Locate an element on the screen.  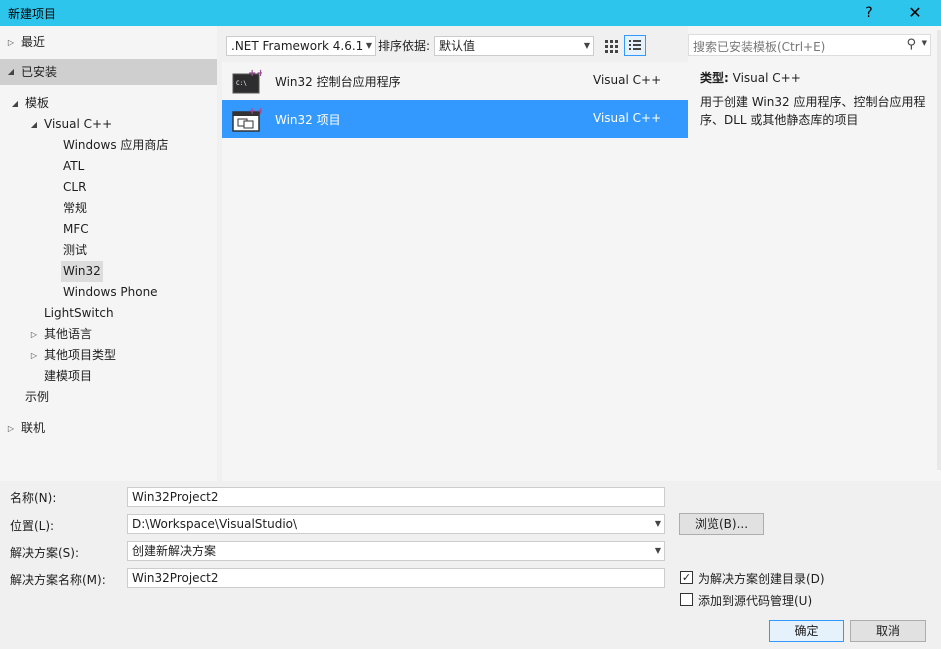
template-search: 搜索已安装模板(Ctrl+E) ⚲ ▼ is located at coordinates (809, 45).